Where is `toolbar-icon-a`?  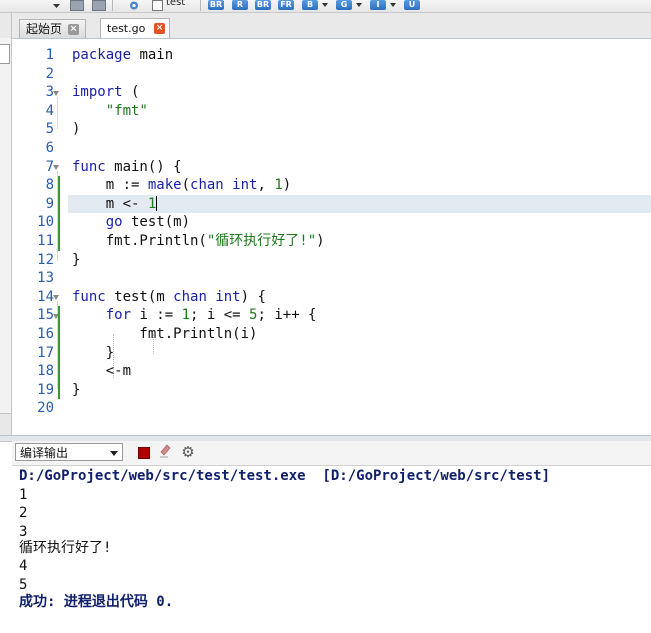
toolbar-icon-a is located at coordinates (77, 5).